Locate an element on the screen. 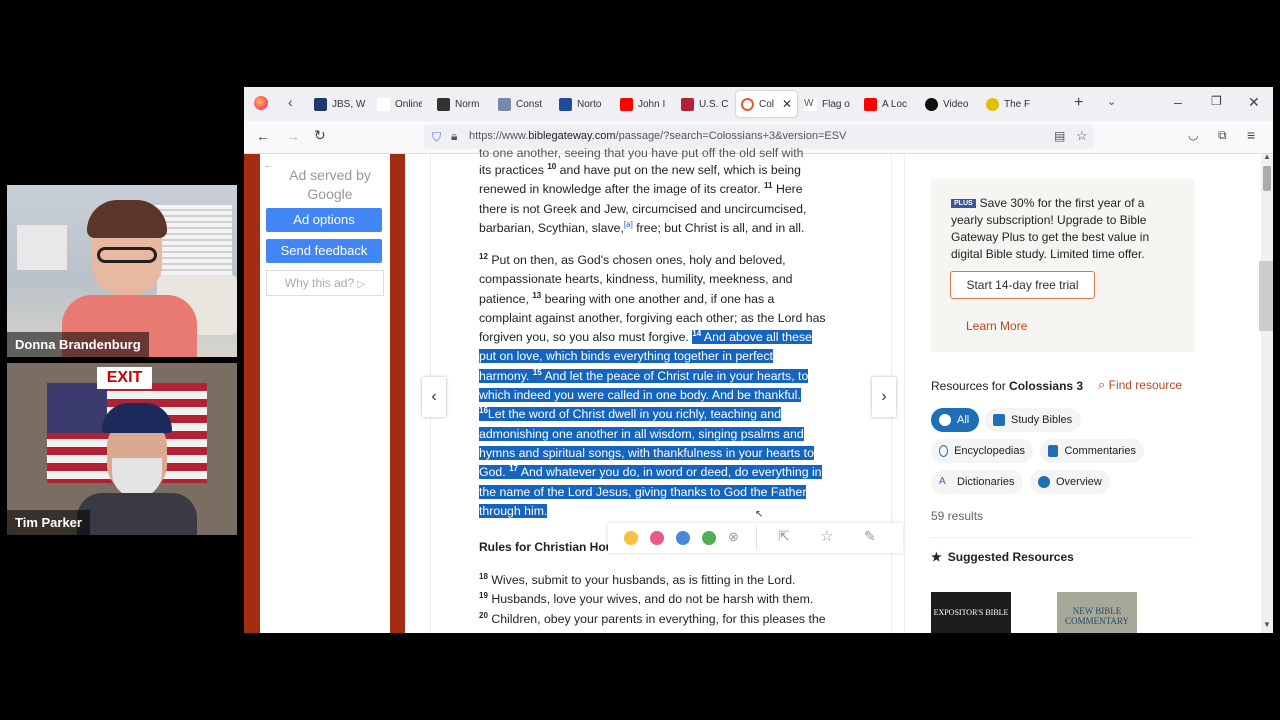 This screenshot has width=1280, height=720. tab: Online is located at coordinates (399, 104).